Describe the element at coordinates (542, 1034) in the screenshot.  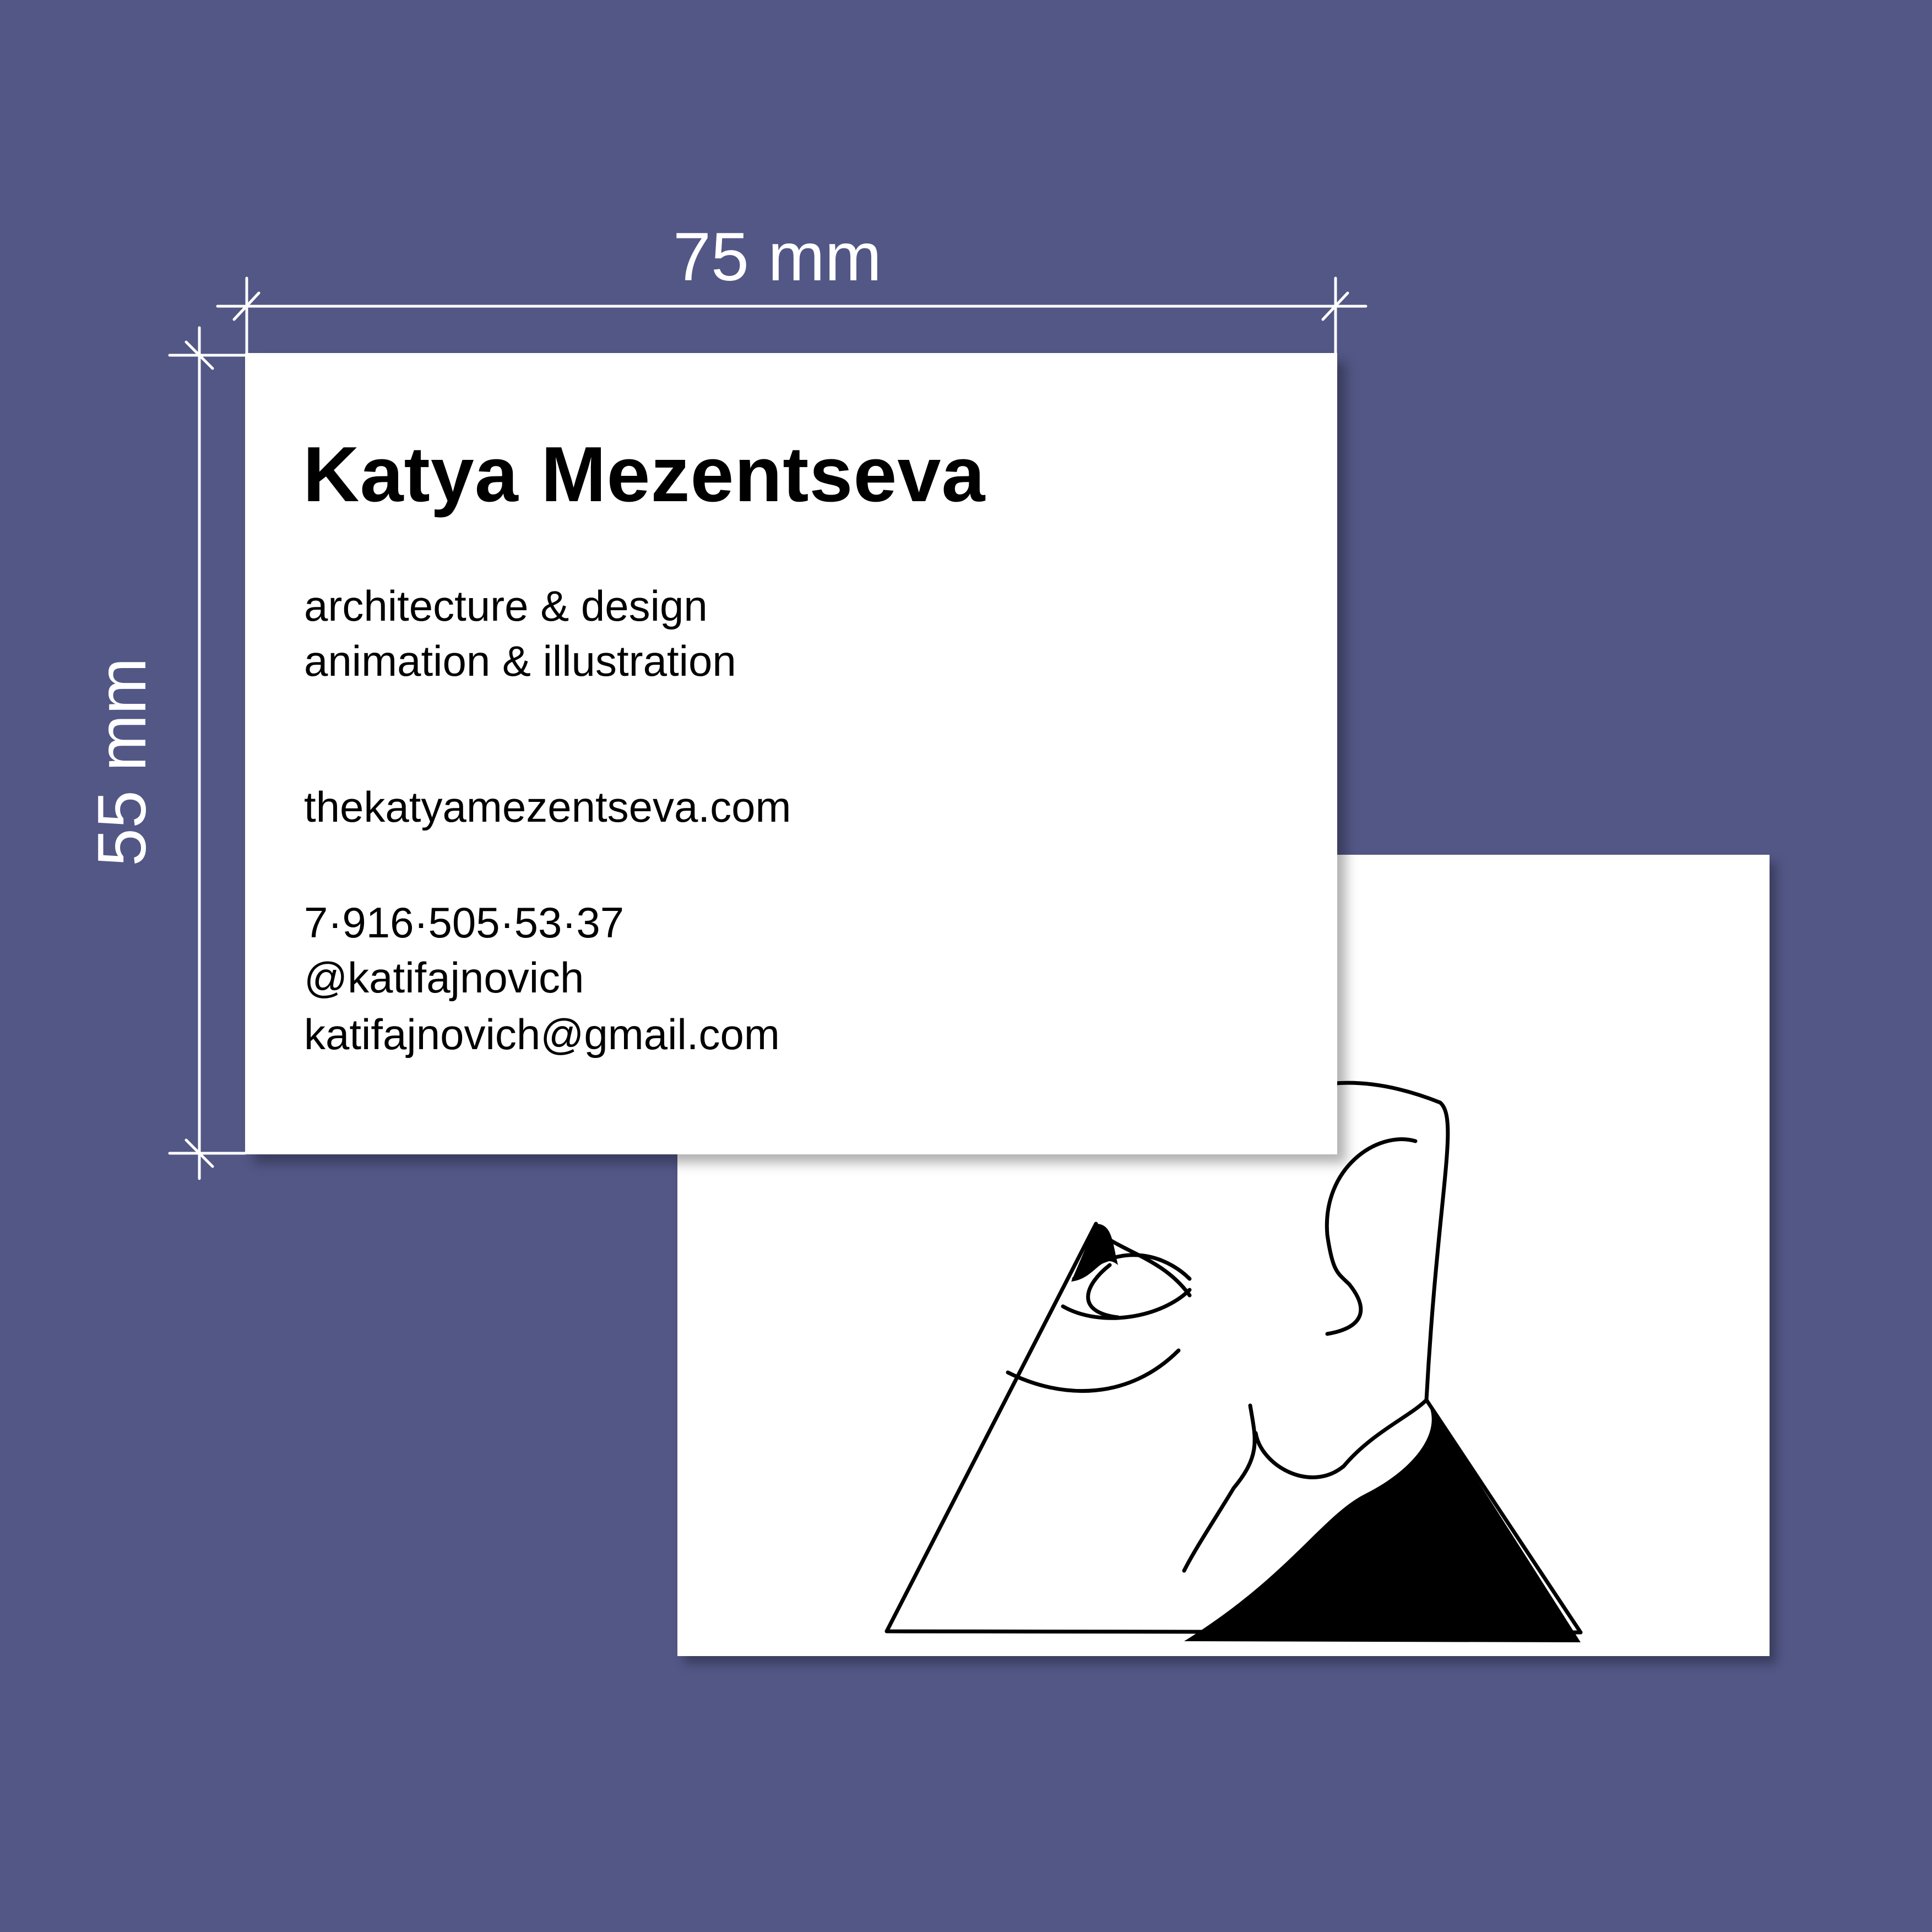
I see `email-text: katifajnovich@gmail.com` at that location.